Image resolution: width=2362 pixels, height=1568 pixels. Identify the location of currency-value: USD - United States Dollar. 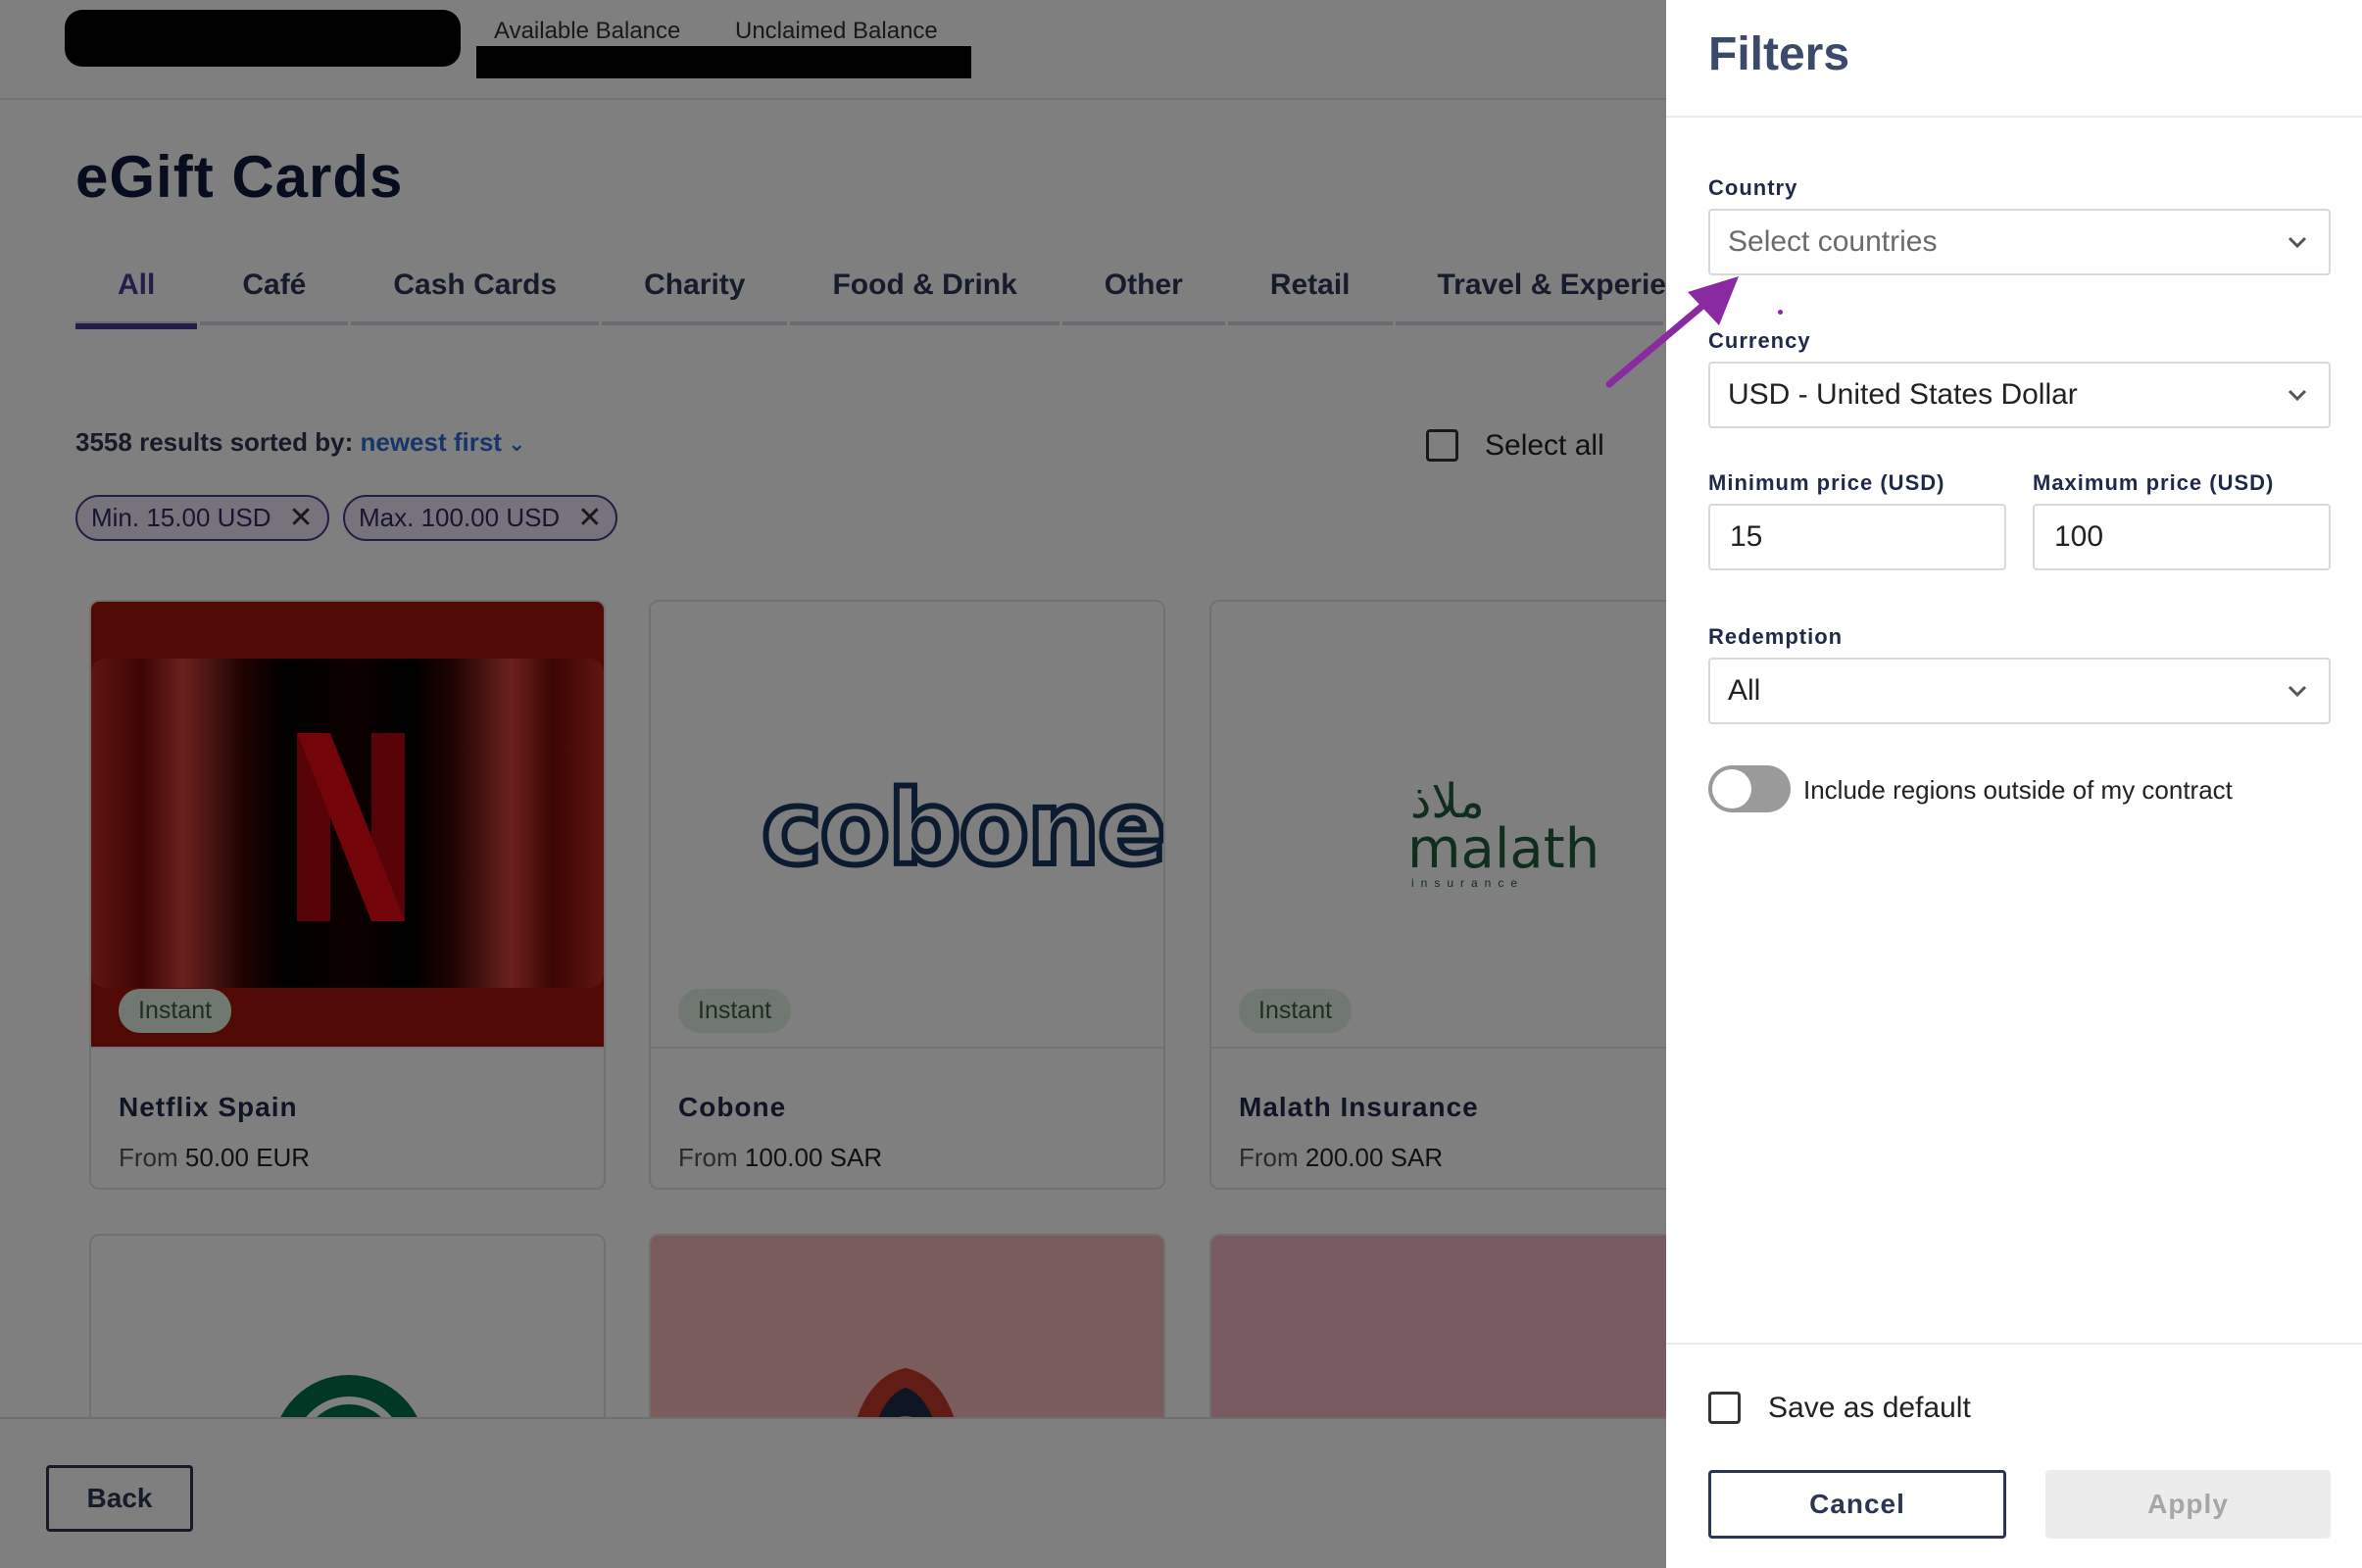
(1903, 394).